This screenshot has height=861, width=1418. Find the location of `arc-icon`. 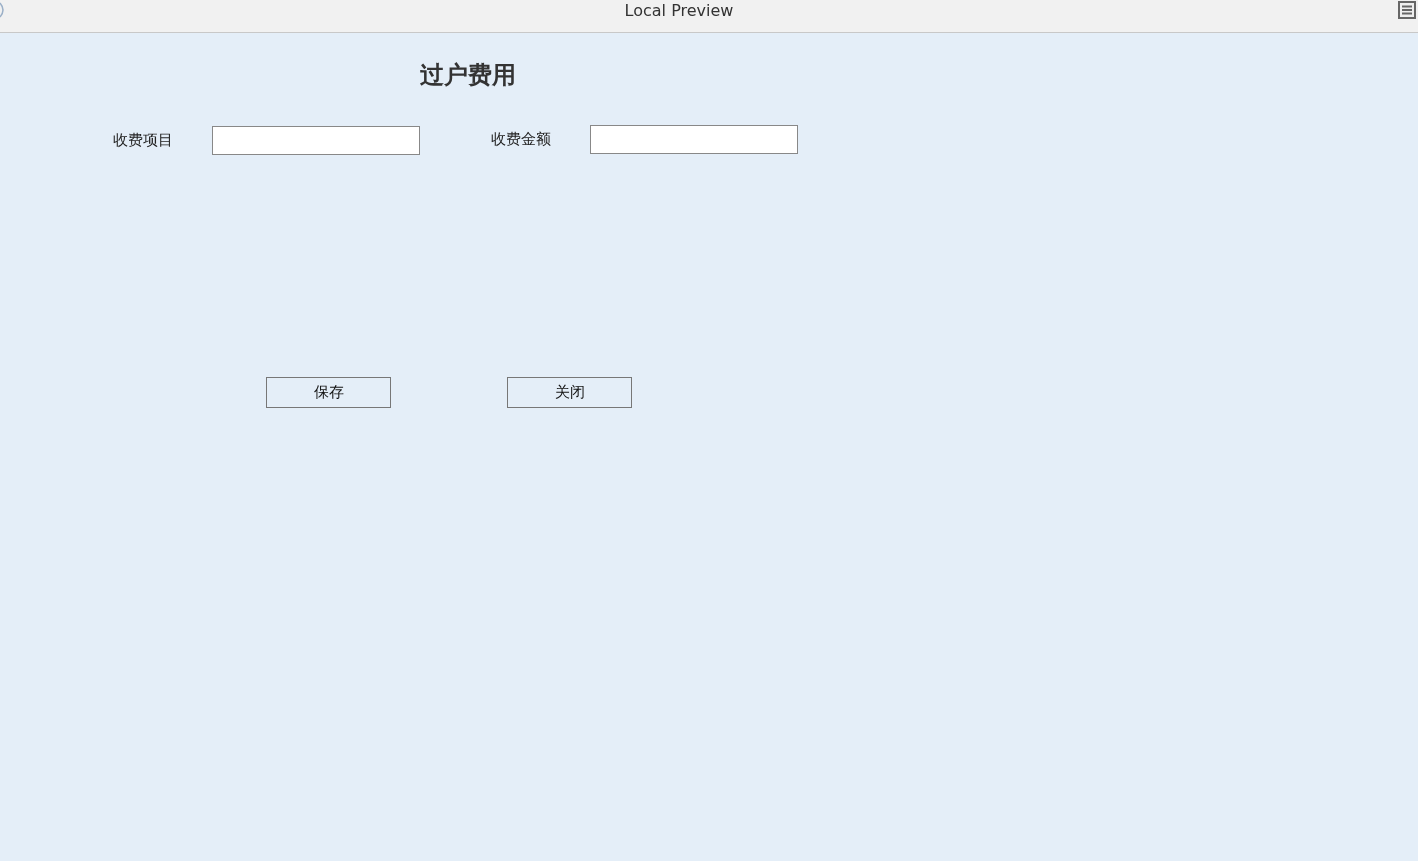

arc-icon is located at coordinates (3, 10).